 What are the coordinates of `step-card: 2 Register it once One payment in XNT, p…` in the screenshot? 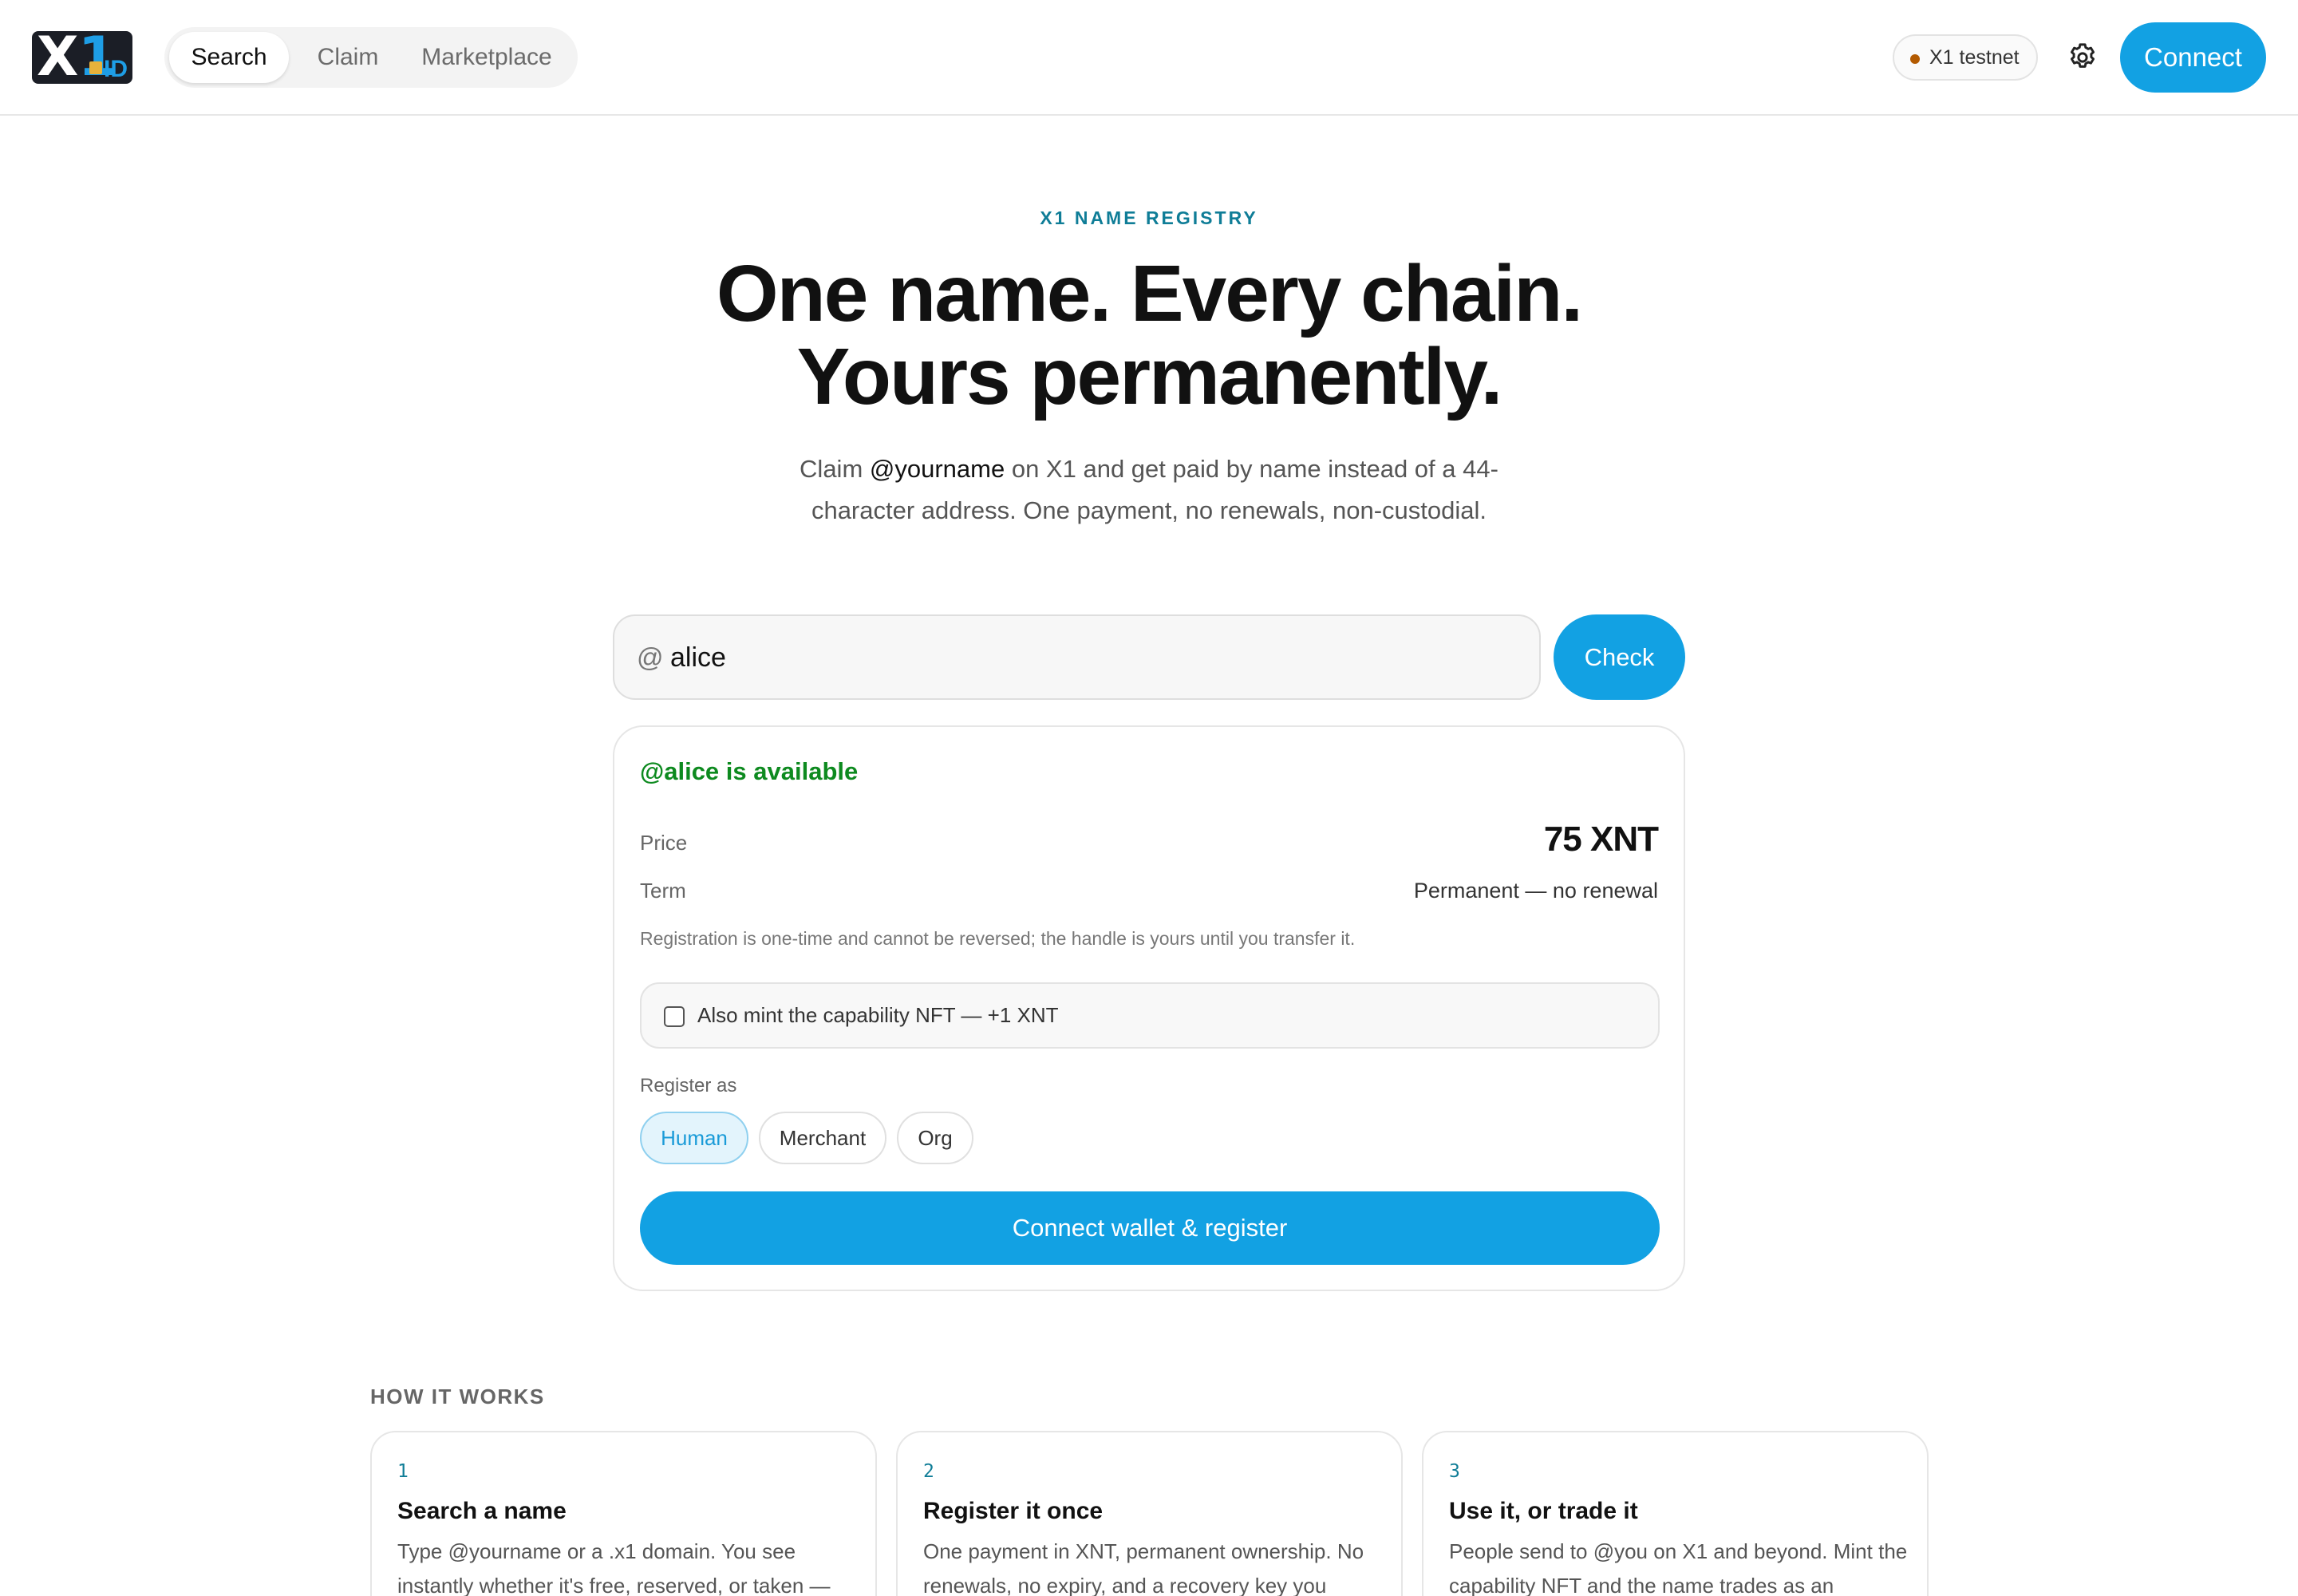 It's located at (1150, 1513).